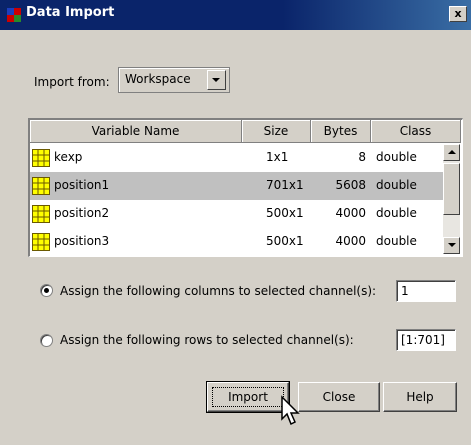  I want to click on radio-selected-dot, so click(46, 290).